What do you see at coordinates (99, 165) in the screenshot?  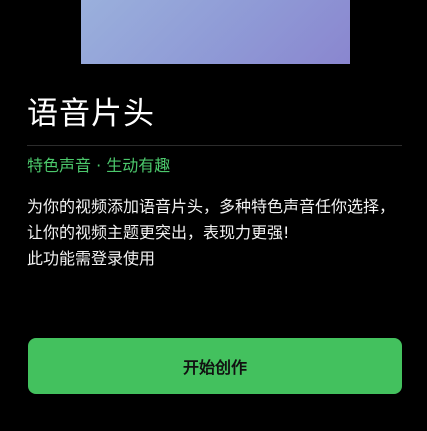 I see `feature-tagline: 特色声音 · 生动有趣` at bounding box center [99, 165].